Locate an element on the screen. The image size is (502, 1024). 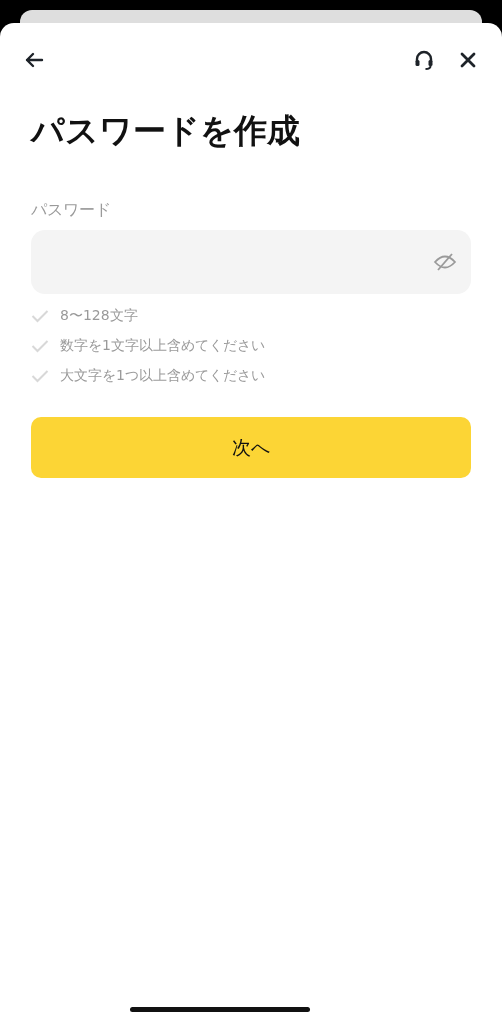
page-title: パスワードを作成 is located at coordinates (166, 131).